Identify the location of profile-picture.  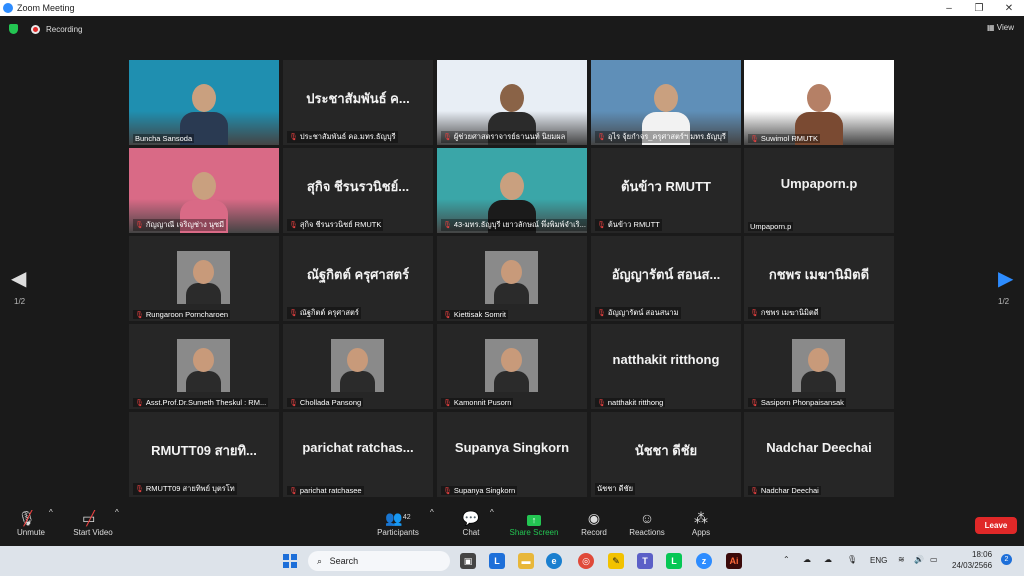
(203, 277).